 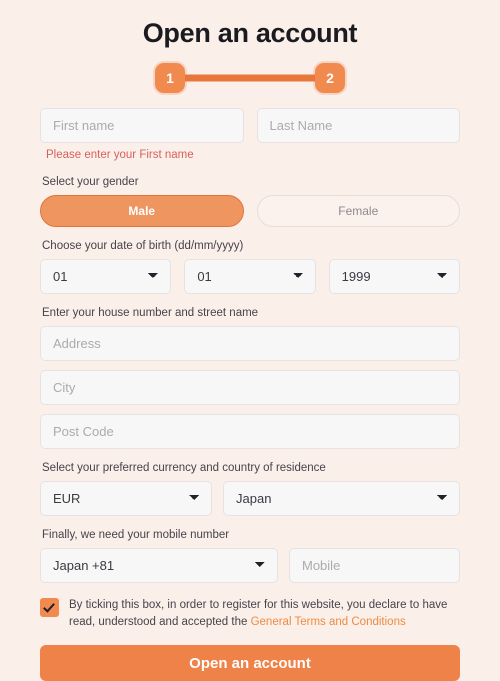 I want to click on mobile-number-input, so click(x=374, y=565).